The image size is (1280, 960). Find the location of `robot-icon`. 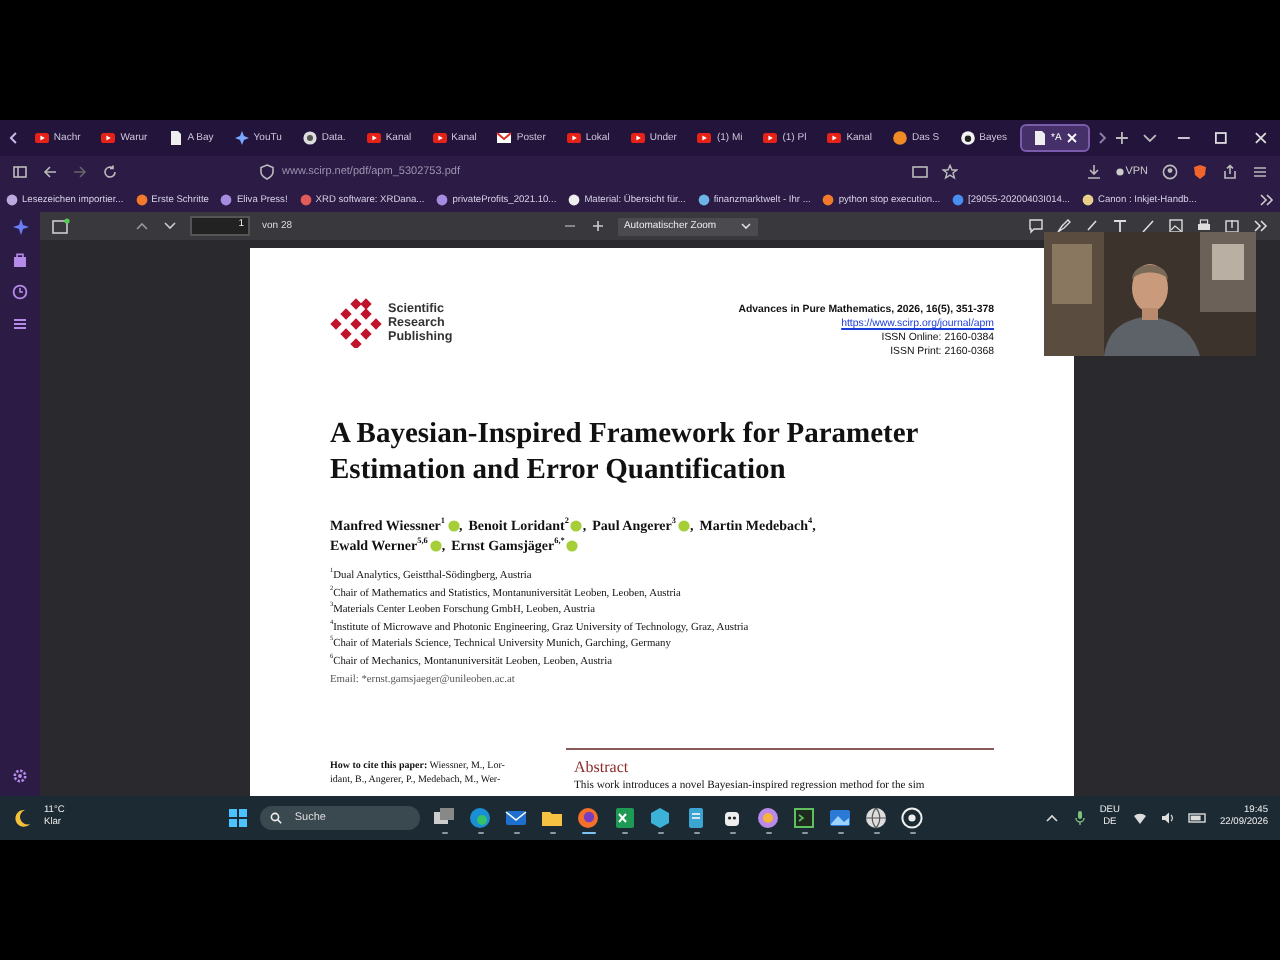

robot-icon is located at coordinates (732, 818).